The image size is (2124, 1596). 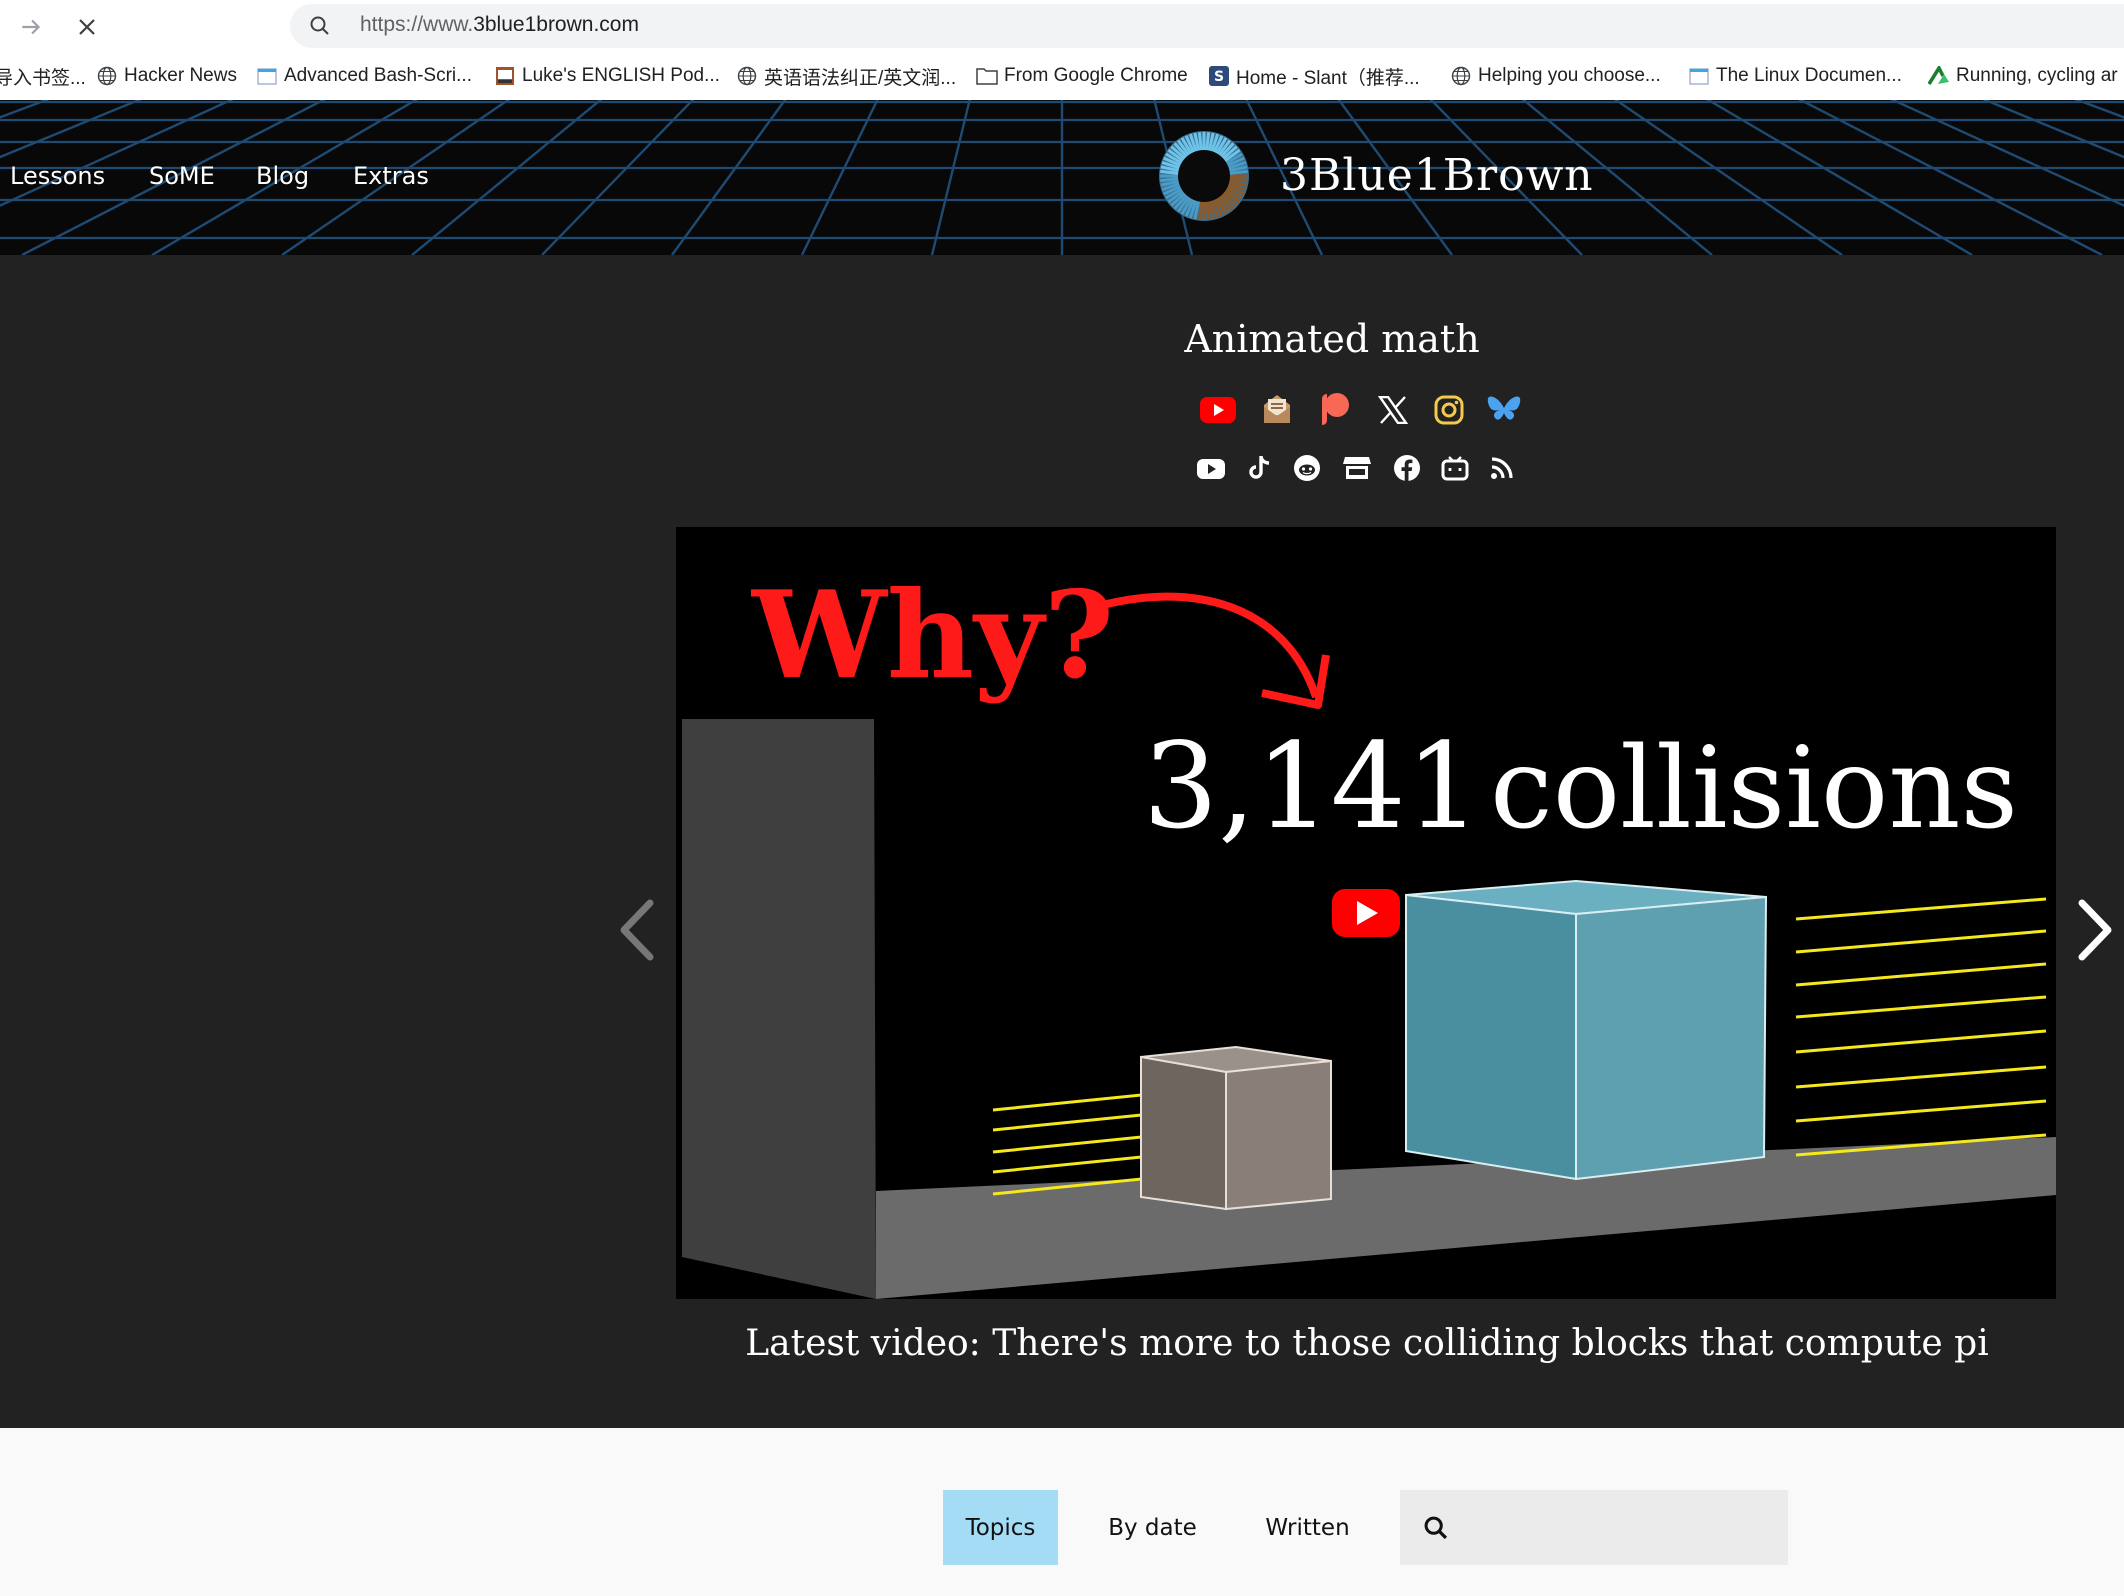 What do you see at coordinates (505, 76) in the screenshot?
I see `podcast-icon` at bounding box center [505, 76].